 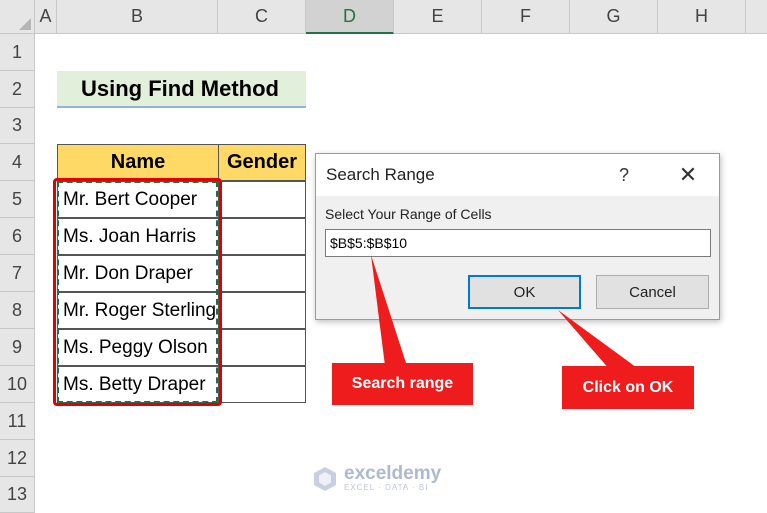 I want to click on column-header-g: G, so click(x=614, y=17).